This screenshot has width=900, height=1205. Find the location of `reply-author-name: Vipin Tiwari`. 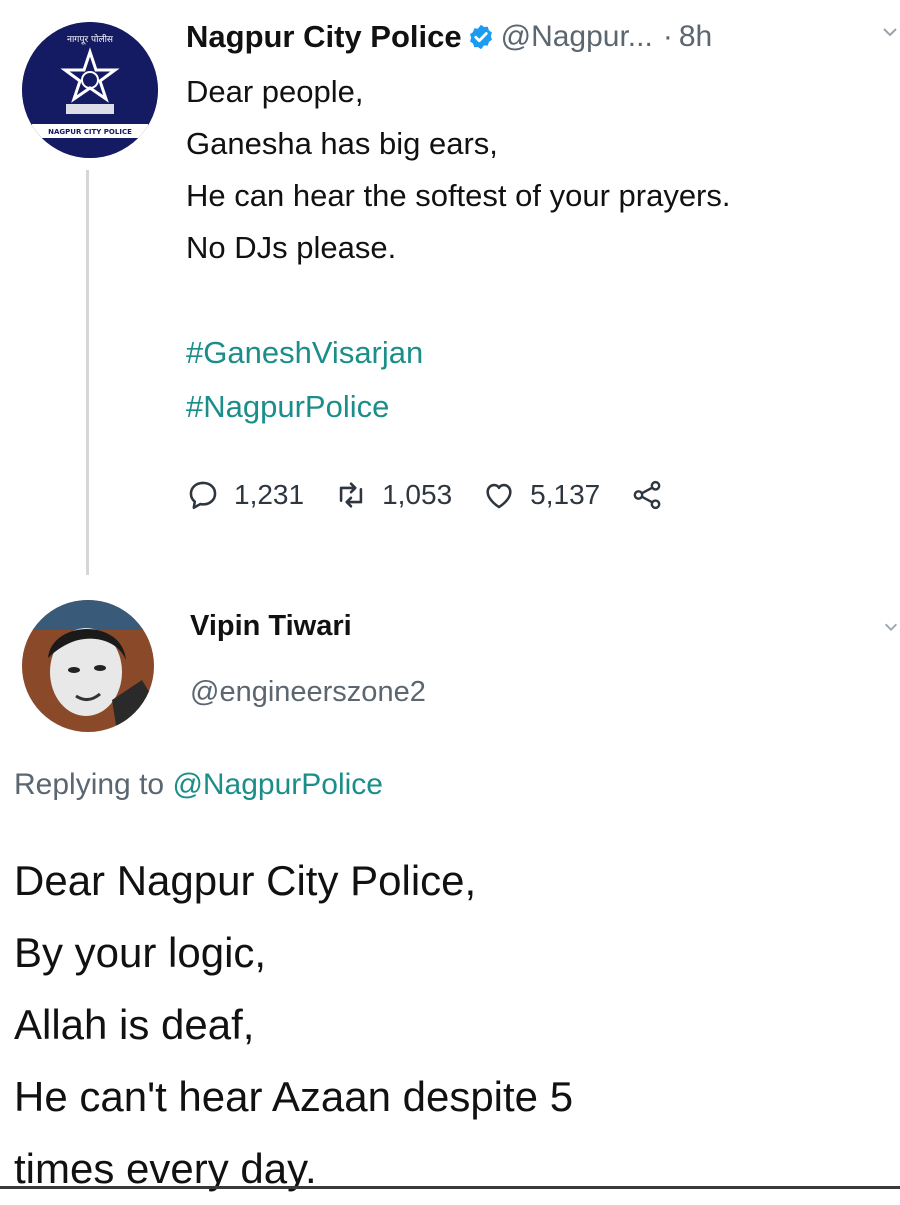

reply-author-name: Vipin Tiwari is located at coordinates (271, 626).